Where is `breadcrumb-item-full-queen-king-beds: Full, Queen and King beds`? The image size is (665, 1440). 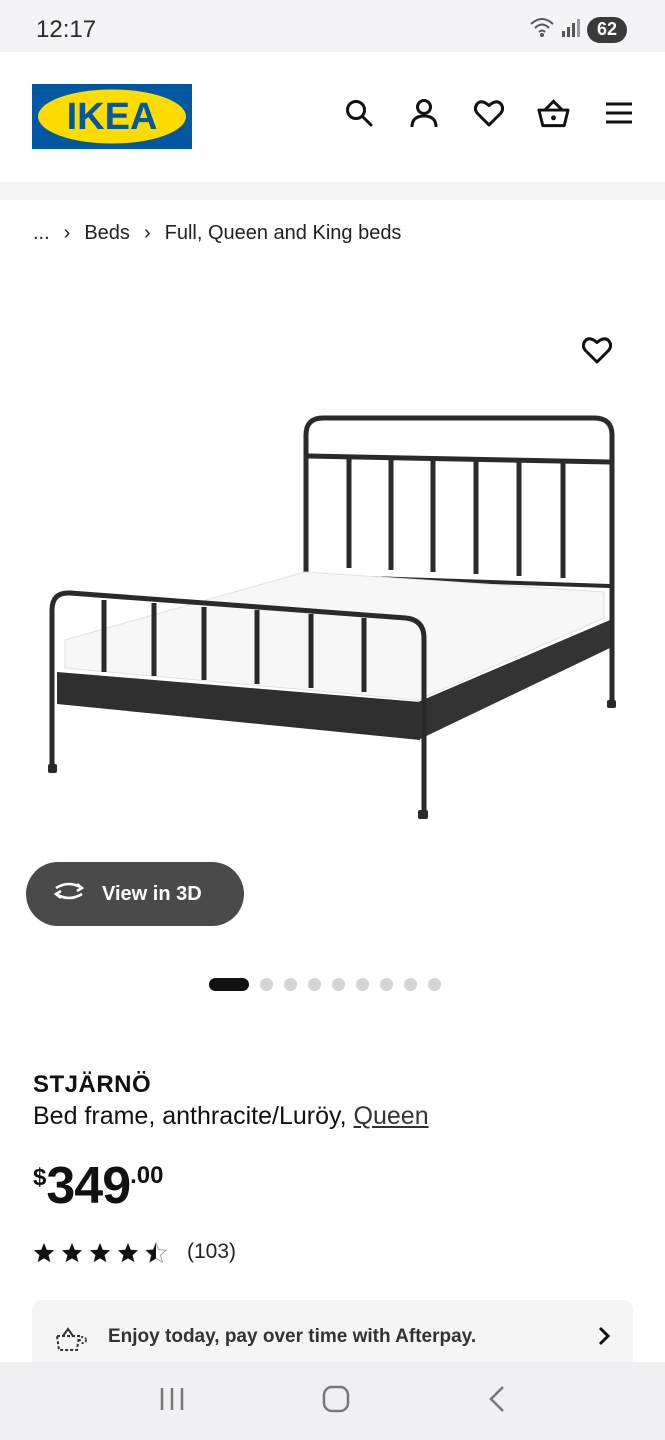 breadcrumb-item-full-queen-king-beds: Full, Queen and King beds is located at coordinates (283, 233).